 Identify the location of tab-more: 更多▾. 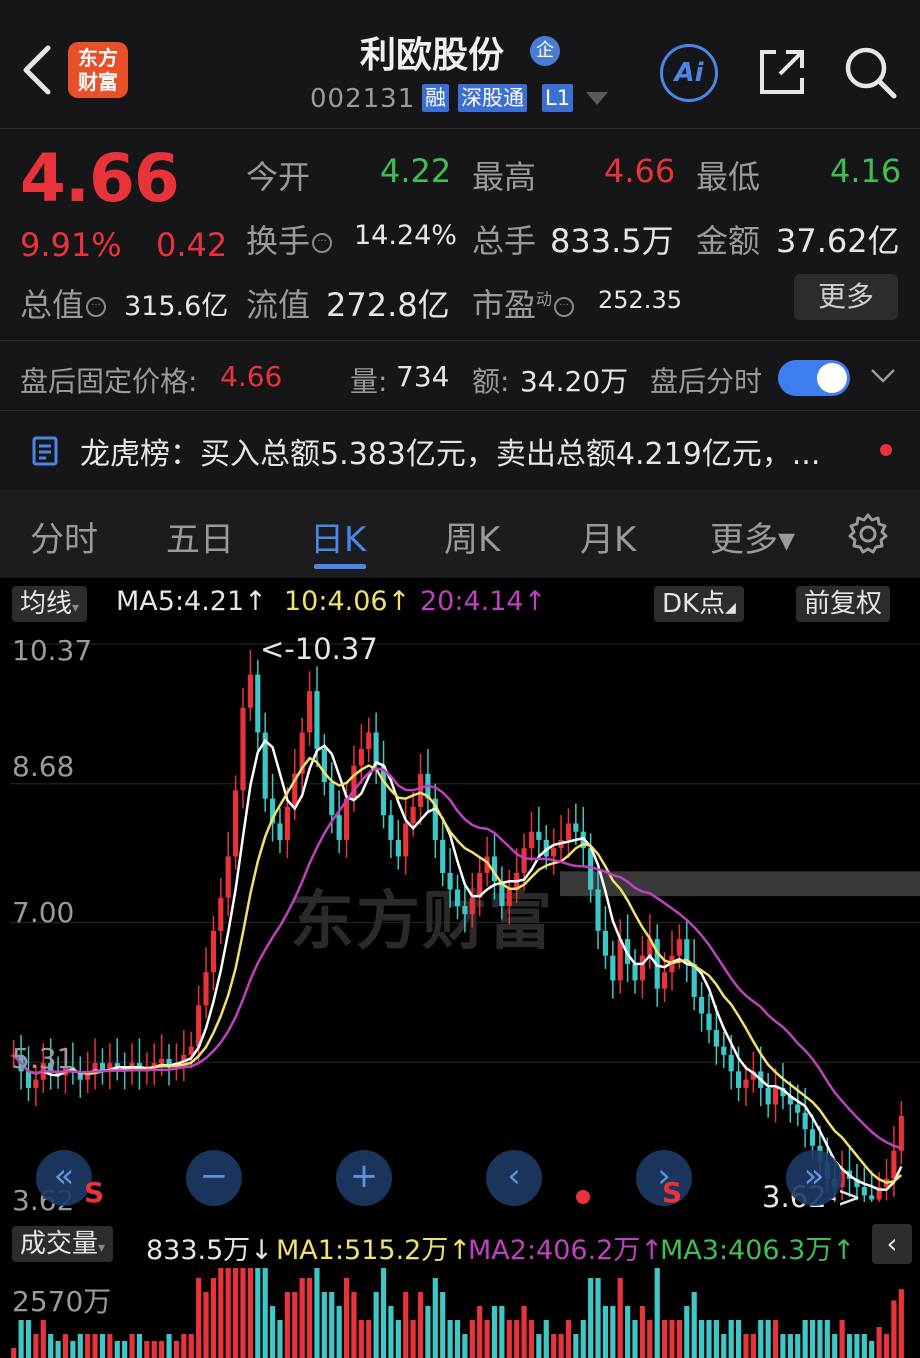
(752, 536).